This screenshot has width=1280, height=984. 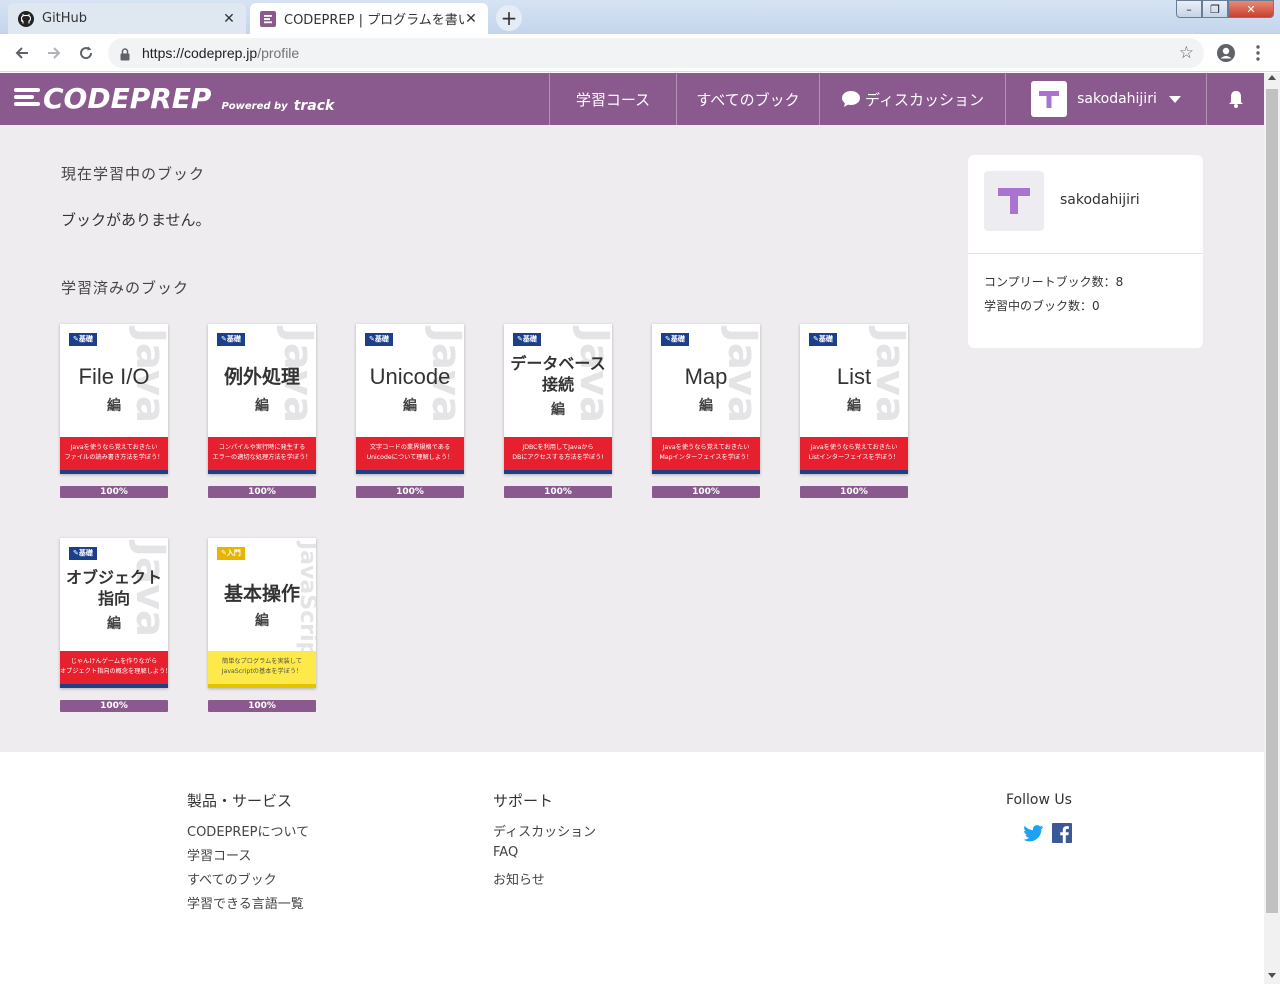 I want to click on speech-bubble-icon, so click(x=851, y=99).